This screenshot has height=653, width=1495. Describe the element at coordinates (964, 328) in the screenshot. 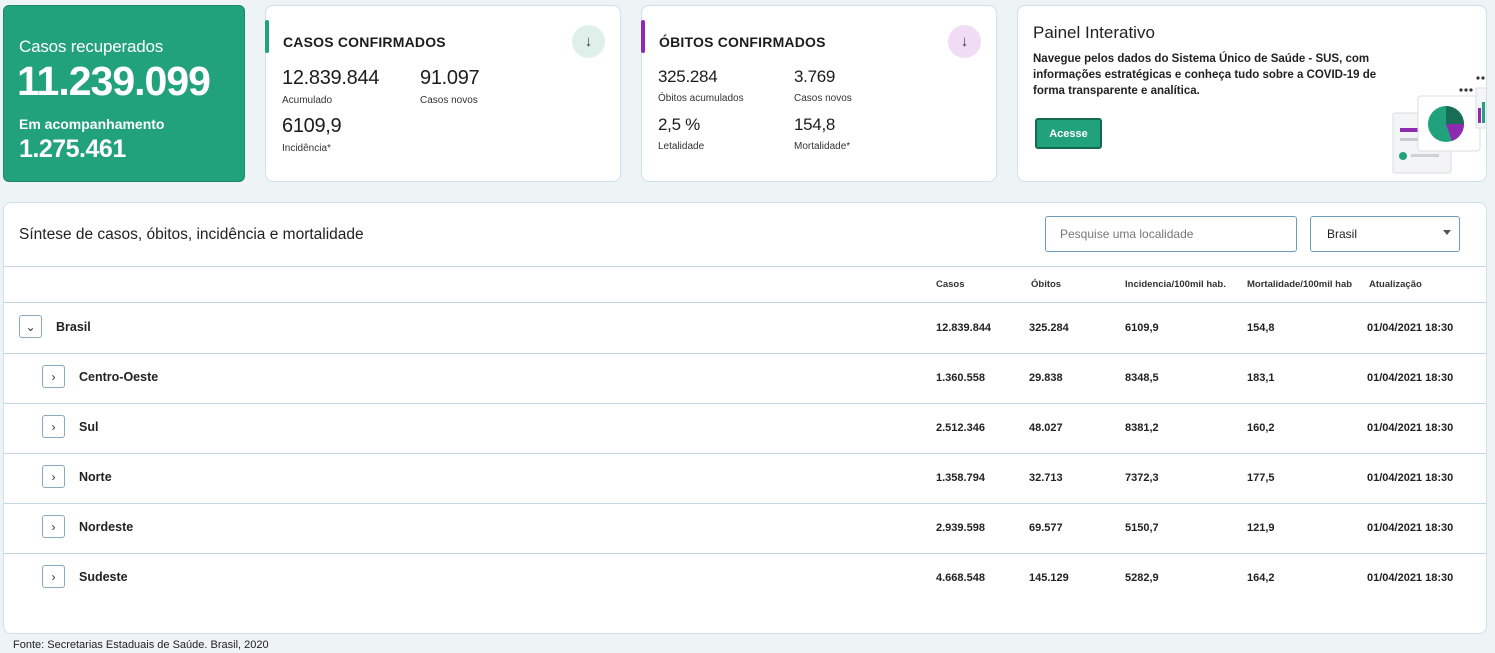

I see `row-cases: 12.839.844` at that location.